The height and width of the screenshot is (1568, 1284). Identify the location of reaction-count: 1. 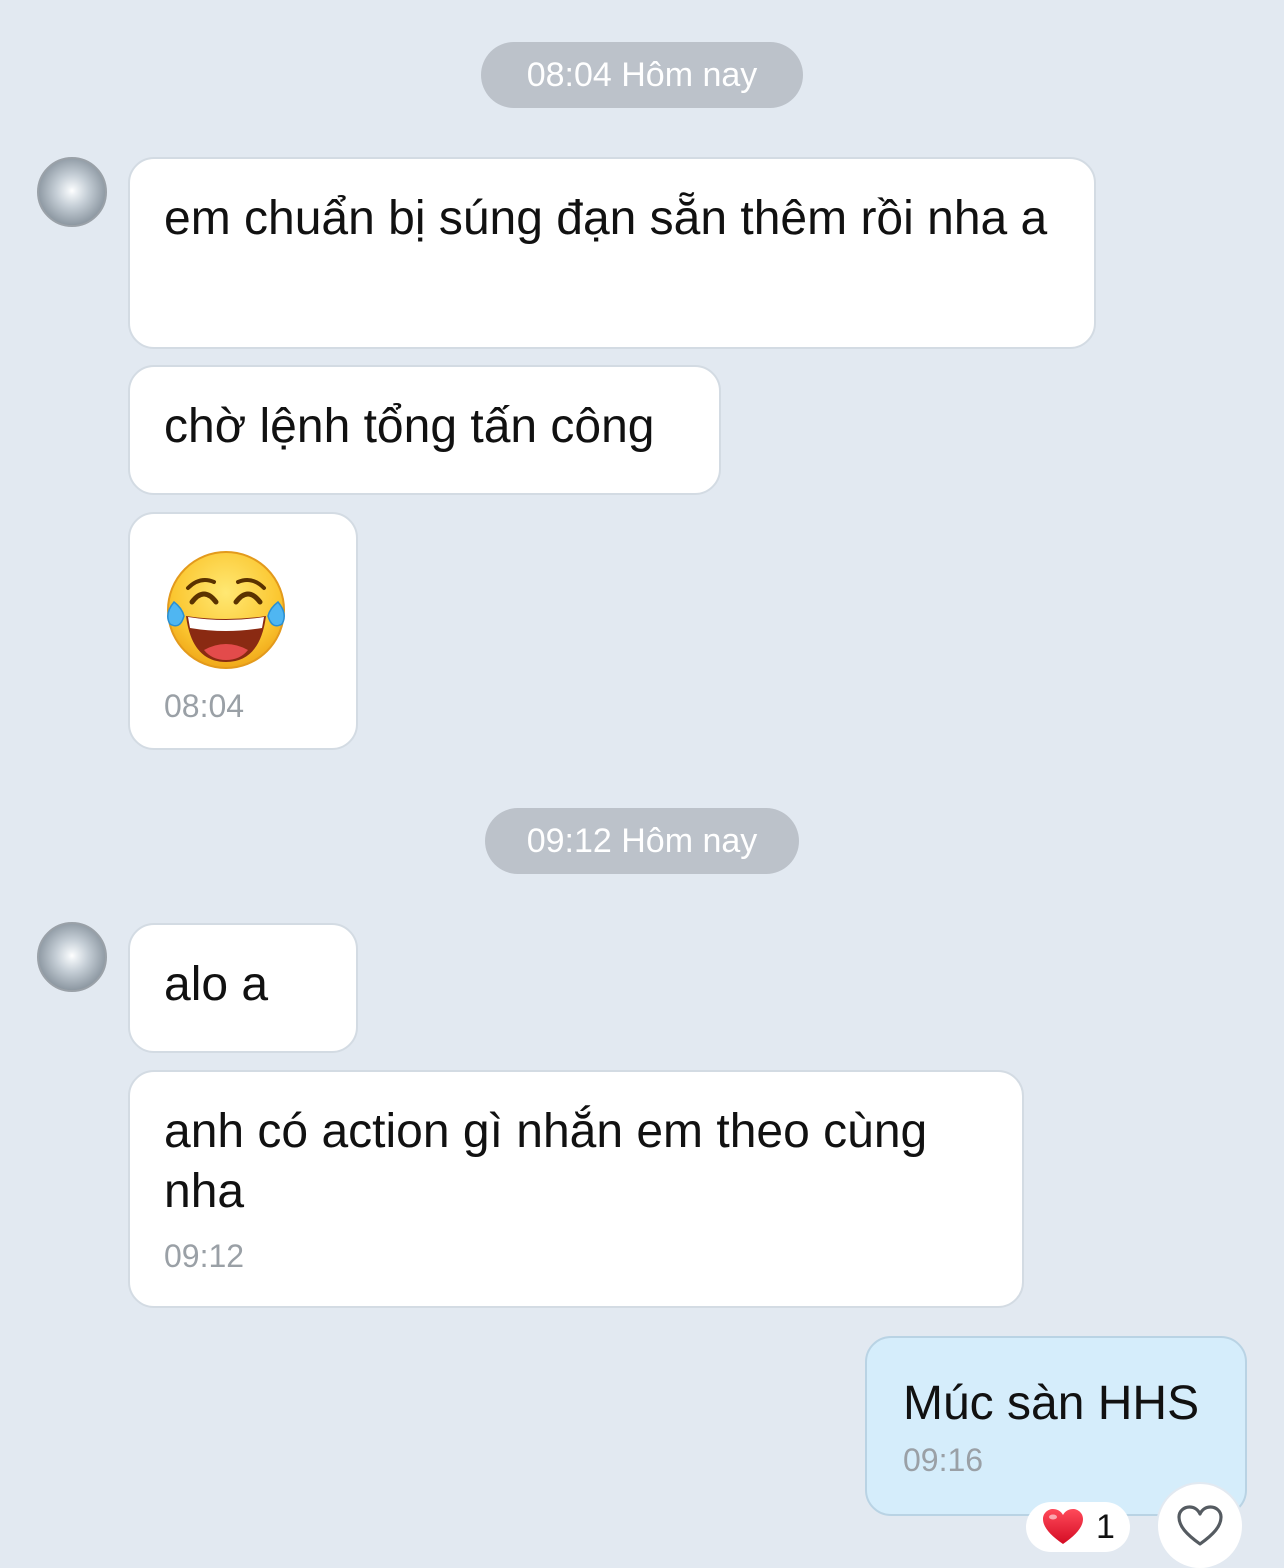
(1105, 1526).